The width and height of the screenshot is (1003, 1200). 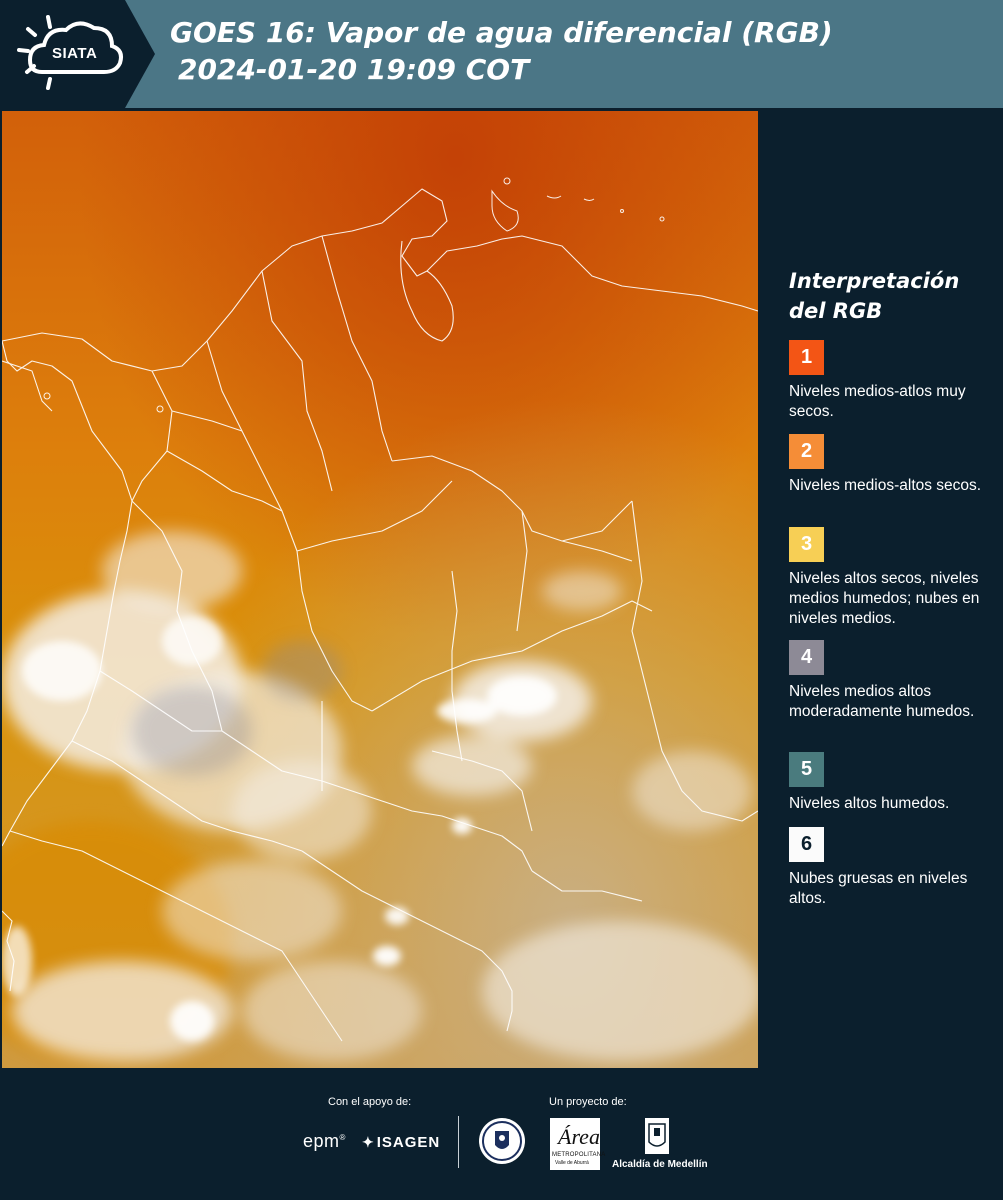 I want to click on legend-swatch-4: 4, so click(x=806, y=657).